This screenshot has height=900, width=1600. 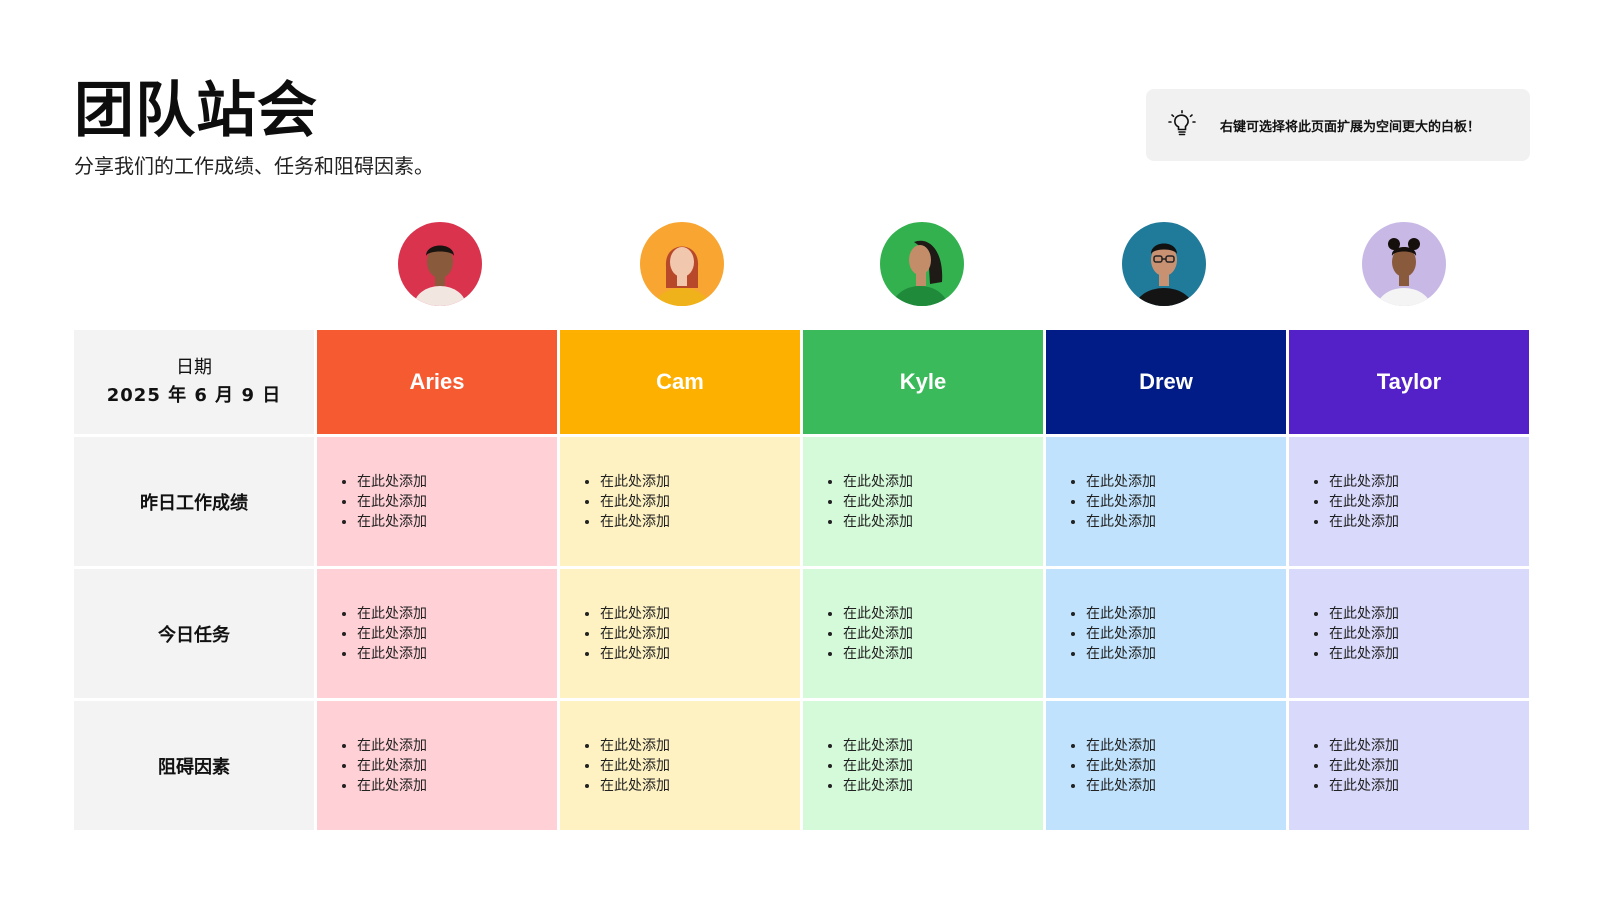 What do you see at coordinates (1409, 765) in the screenshot?
I see `cell-taylor-blockers: 在此处添加在此处添加在此处添加` at bounding box center [1409, 765].